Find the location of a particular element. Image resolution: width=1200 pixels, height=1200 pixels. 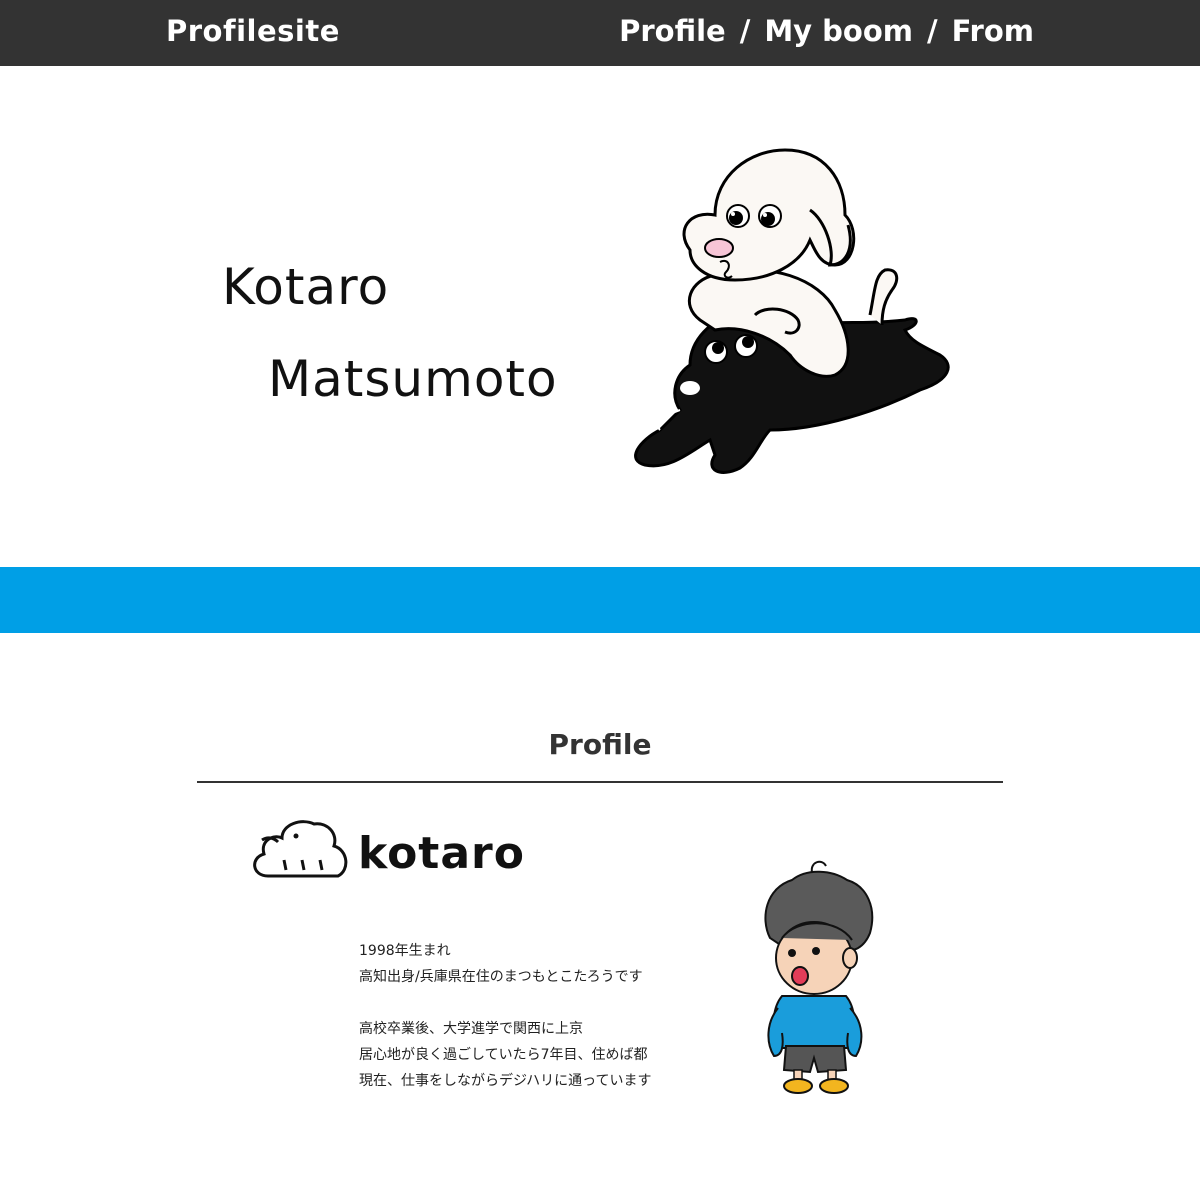

nav-link-my-boom: My boom is located at coordinates (838, 31).